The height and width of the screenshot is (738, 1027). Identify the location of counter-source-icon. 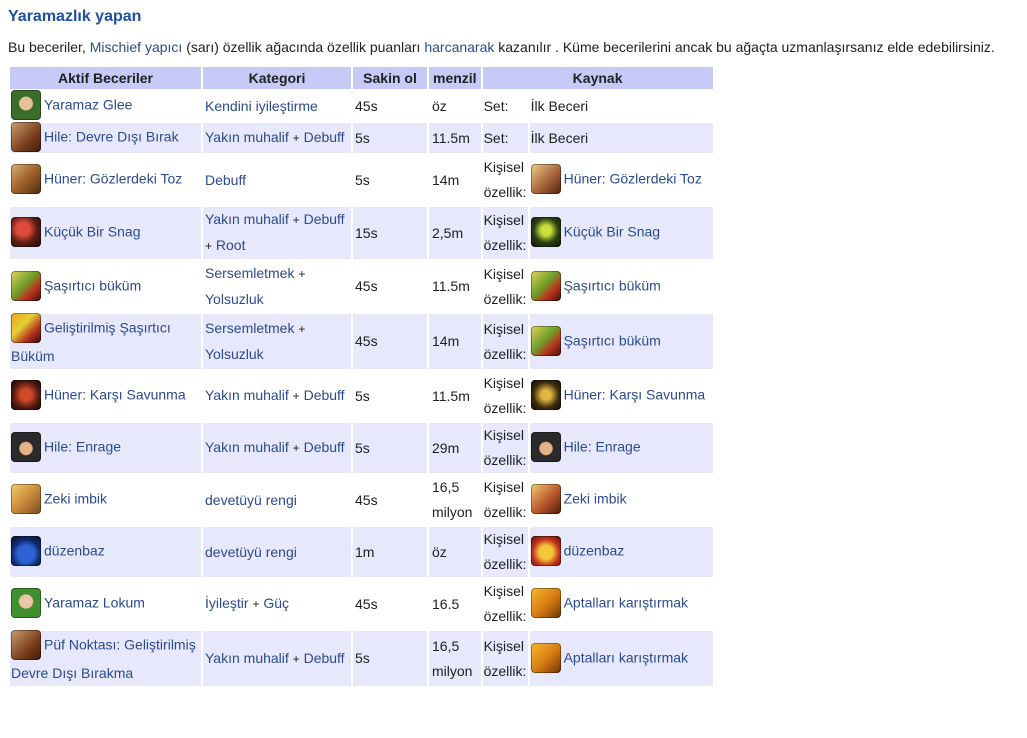
(545, 395).